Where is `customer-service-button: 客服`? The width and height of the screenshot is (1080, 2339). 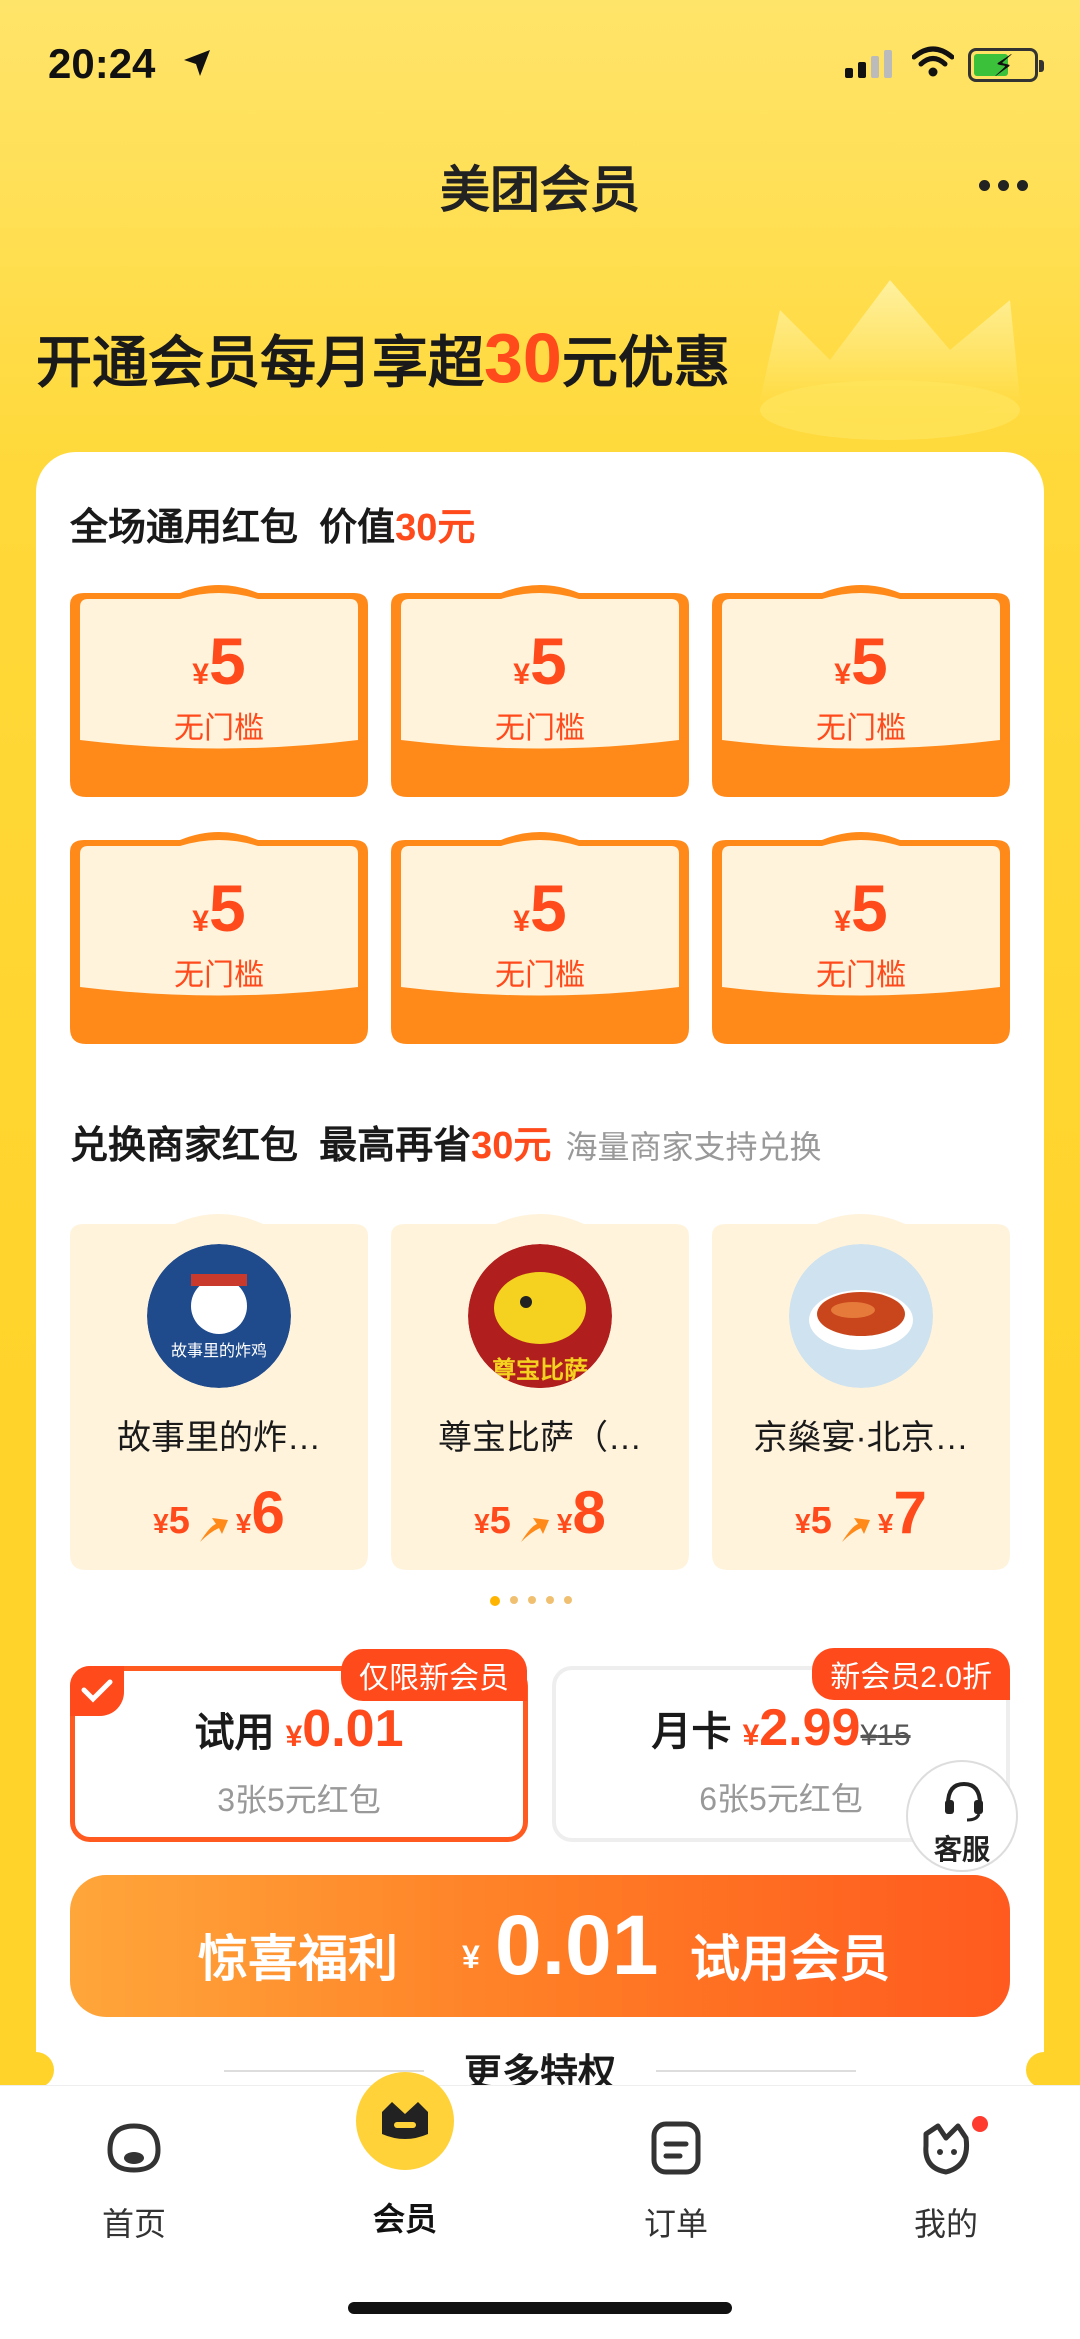 customer-service-button: 客服 is located at coordinates (962, 1816).